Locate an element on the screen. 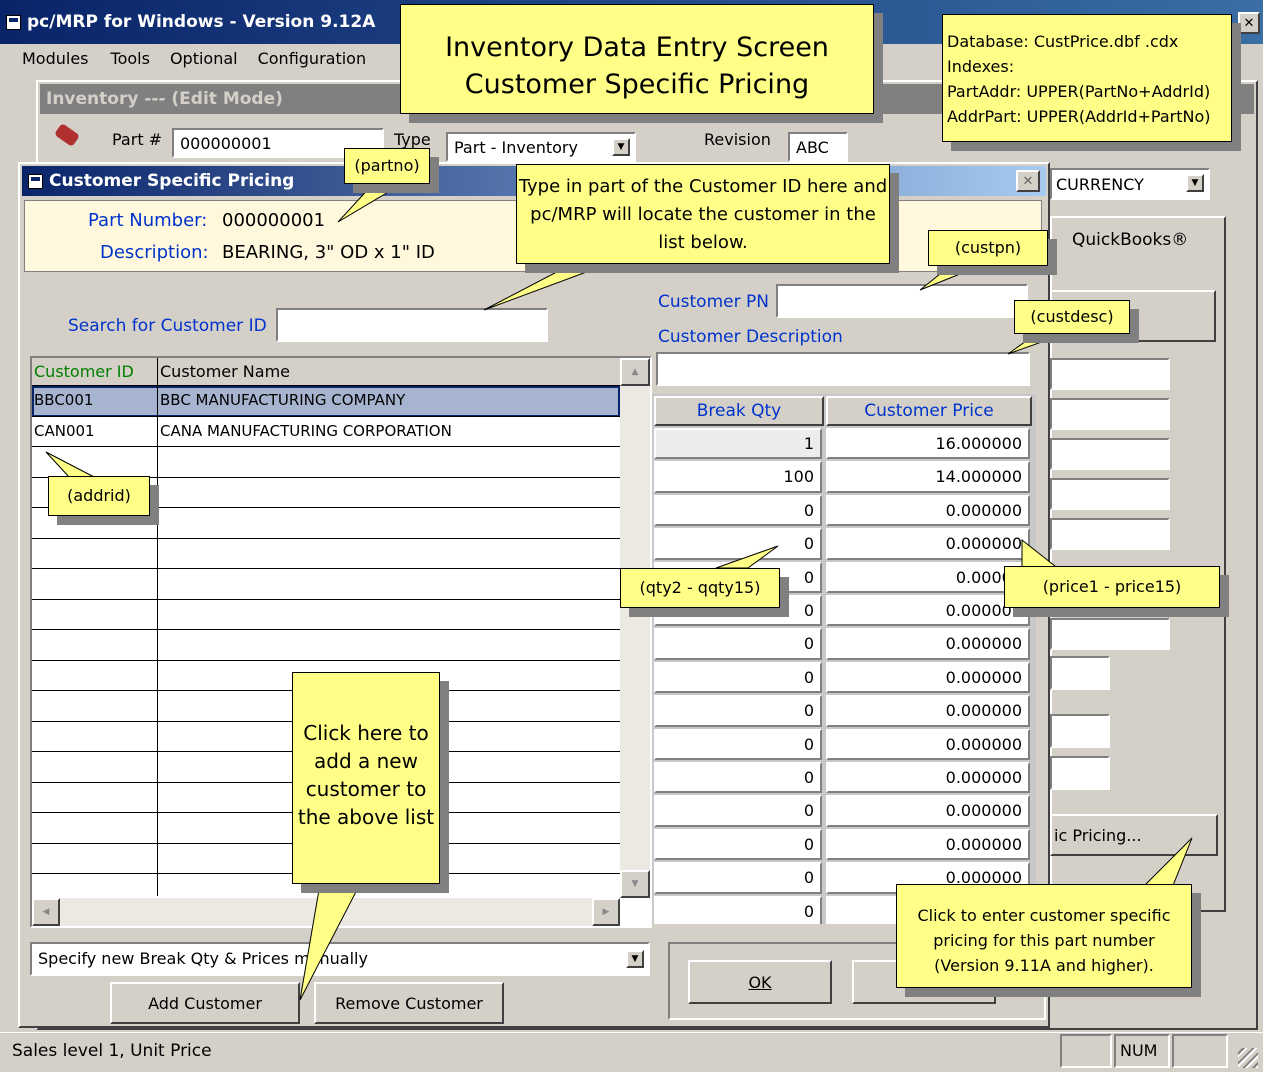 The height and width of the screenshot is (1072, 1263). menu-configuration: Configuration is located at coordinates (312, 58).